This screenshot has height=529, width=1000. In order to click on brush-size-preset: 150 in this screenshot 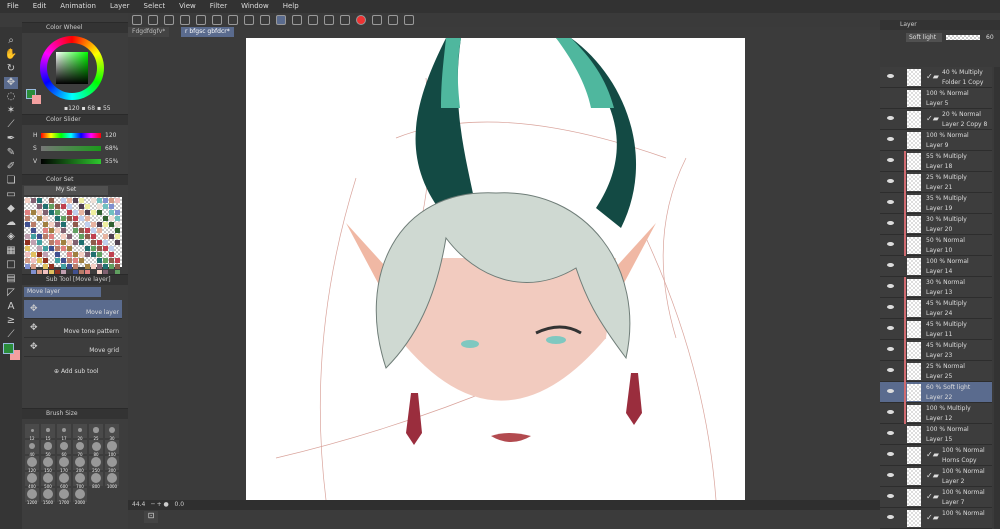, I will do `click(48, 464)`.